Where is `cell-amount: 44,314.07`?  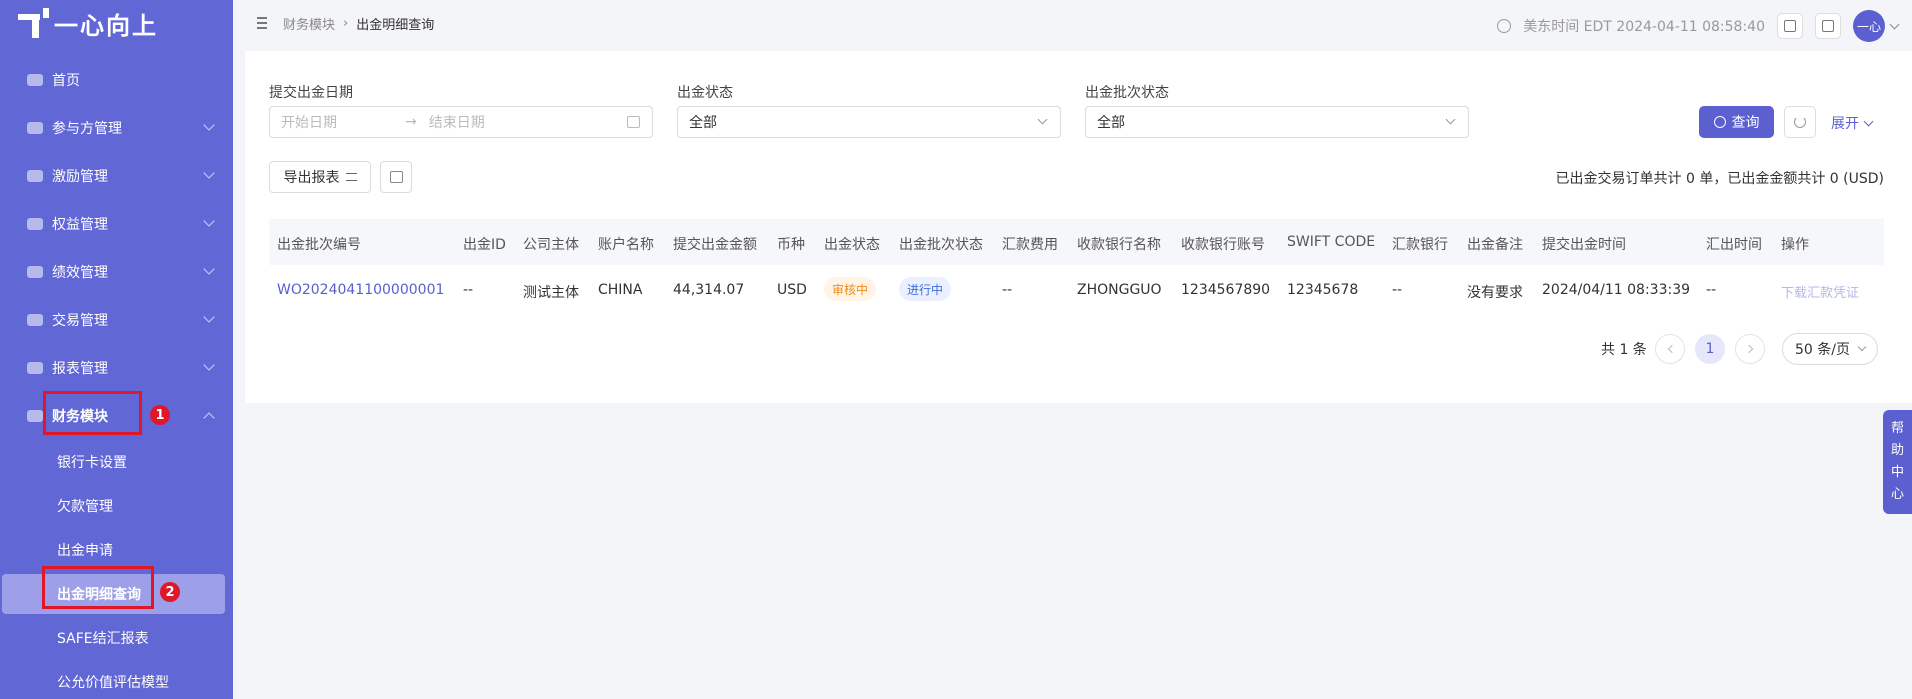 cell-amount: 44,314.07 is located at coordinates (709, 290).